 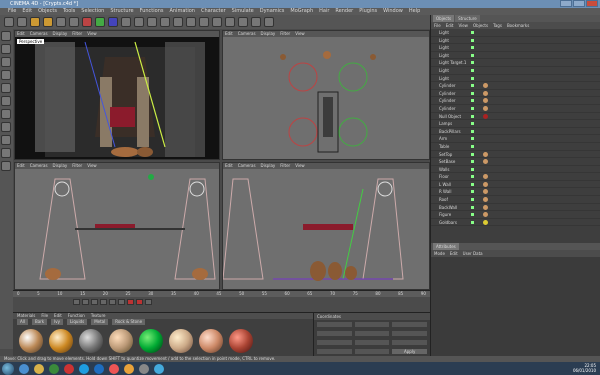 What do you see at coordinates (114, 368) in the screenshot?
I see `chrome-icon` at bounding box center [114, 368].